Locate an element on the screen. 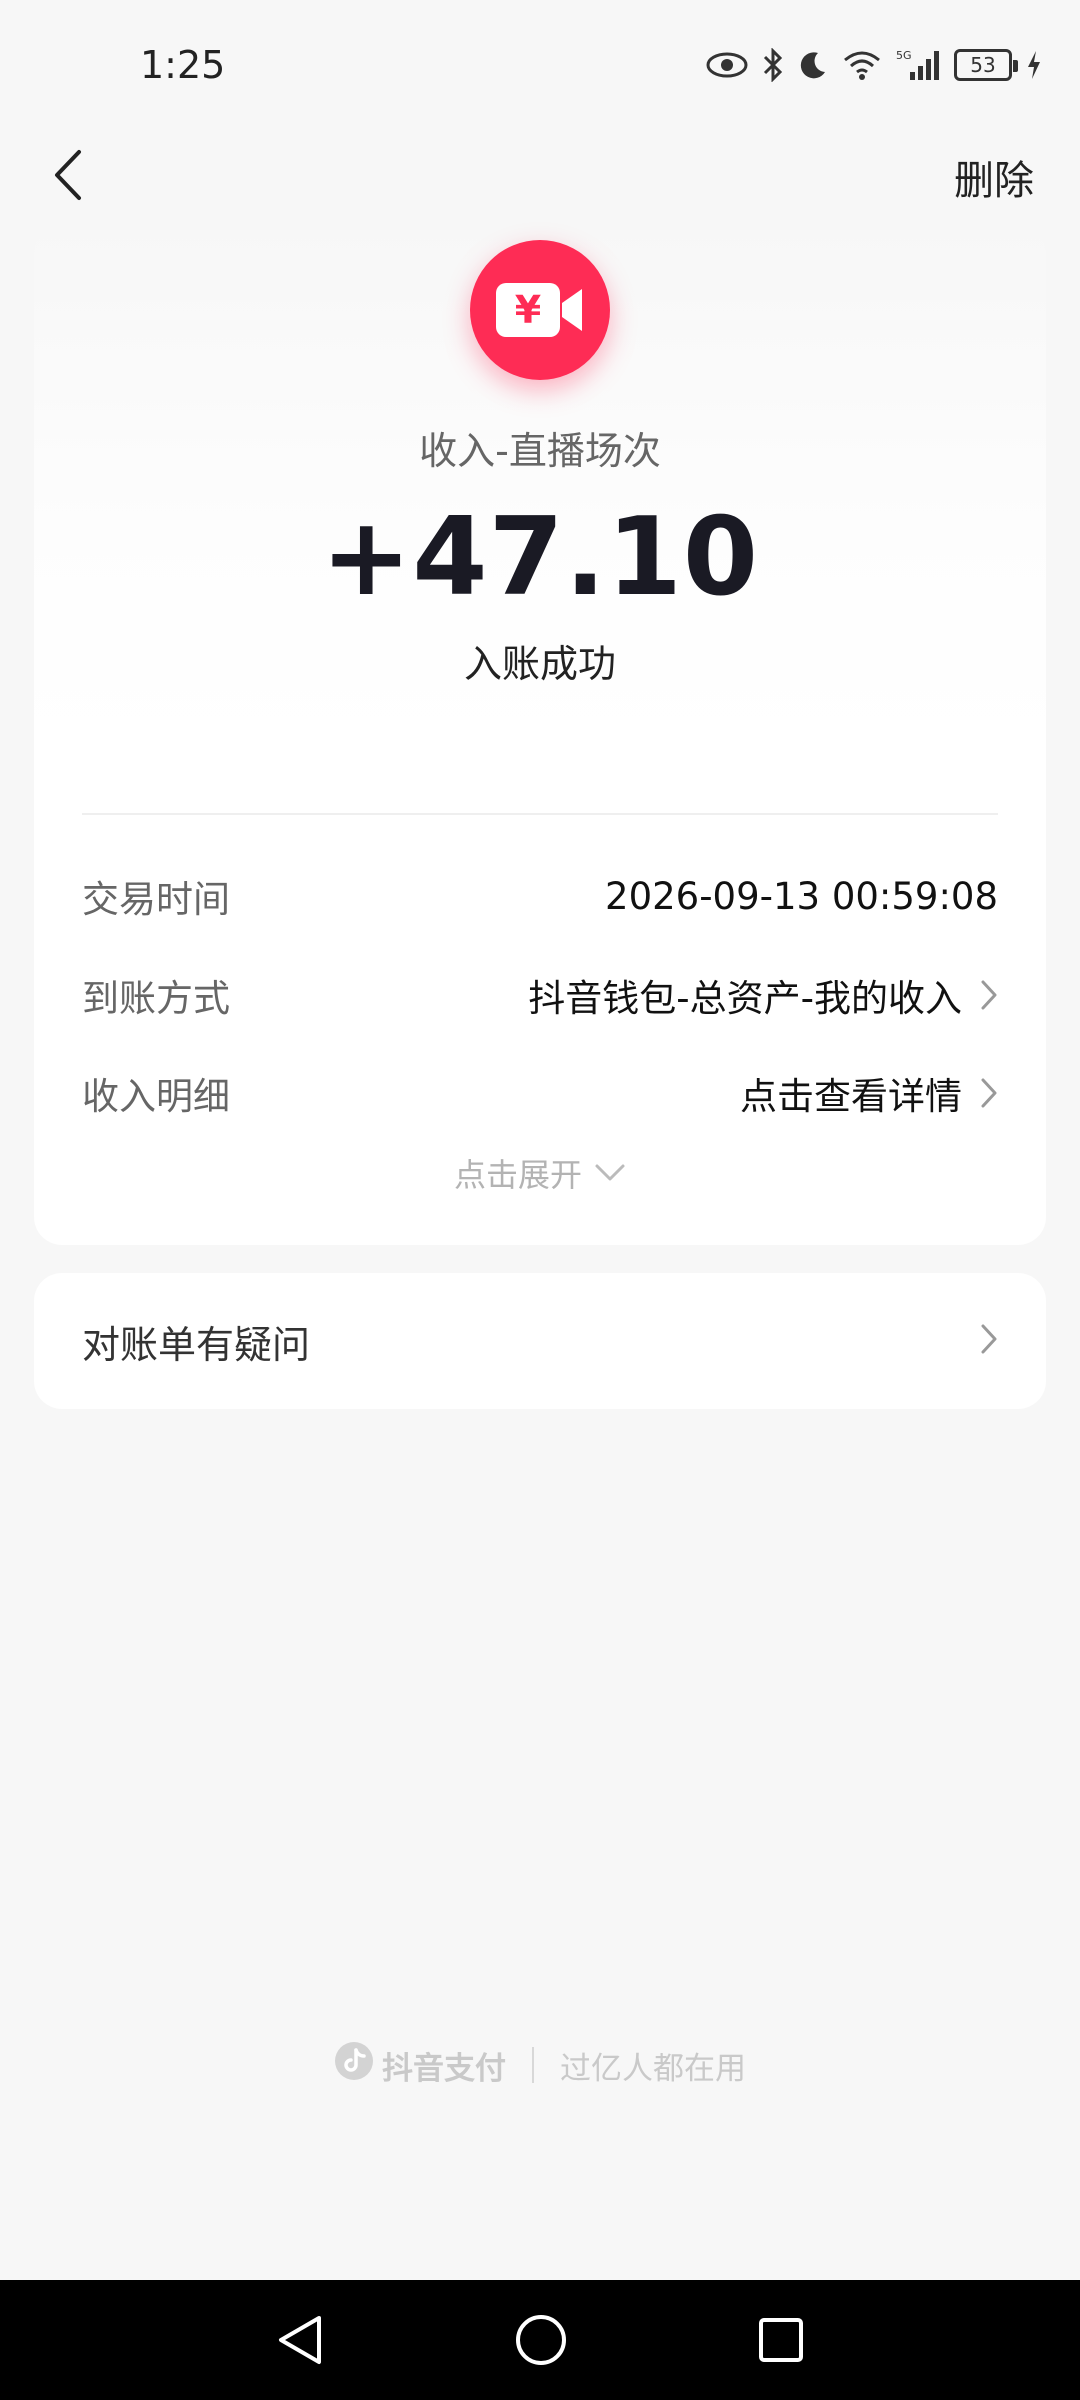 This screenshot has width=1080, height=2400. detail-label: 交易时间 is located at coordinates (156, 899).